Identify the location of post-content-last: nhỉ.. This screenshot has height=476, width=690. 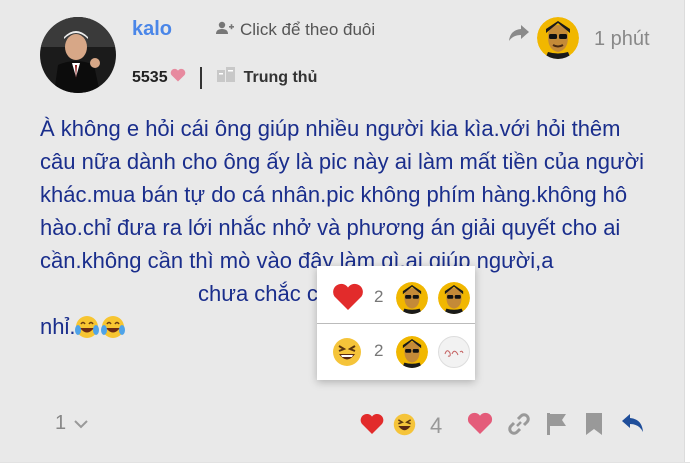
(58, 326).